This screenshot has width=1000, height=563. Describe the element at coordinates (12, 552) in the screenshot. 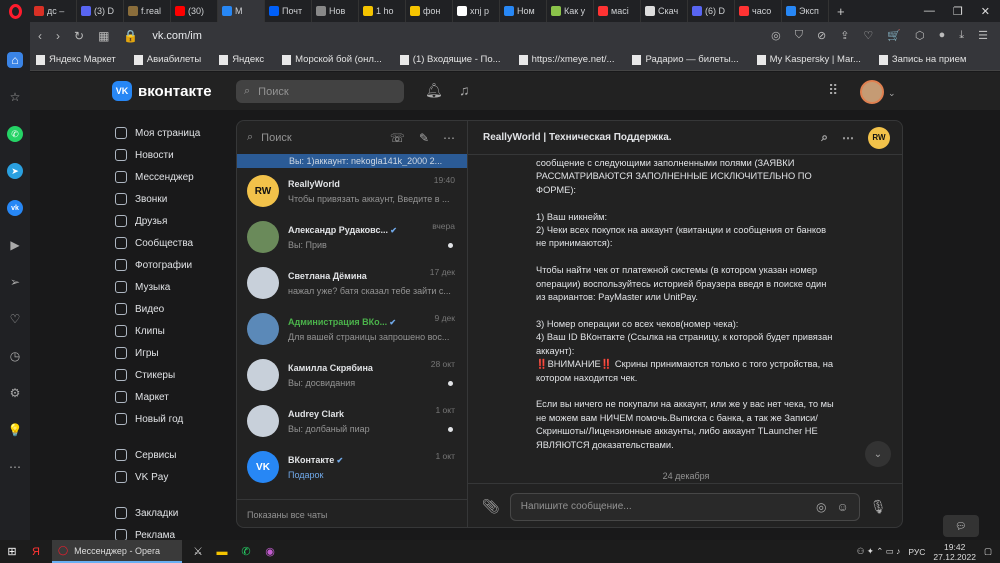

I see `windows-start-icon: ⊞` at that location.